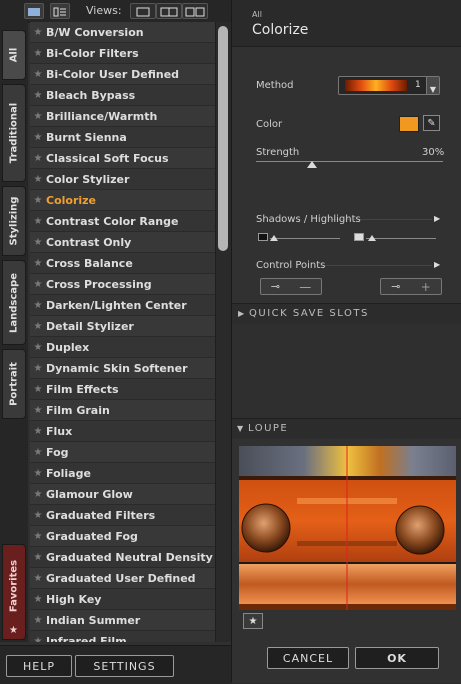  Describe the element at coordinates (129, 557) in the screenshot. I see `filter-item-label: Graduated Neutral Density` at that location.